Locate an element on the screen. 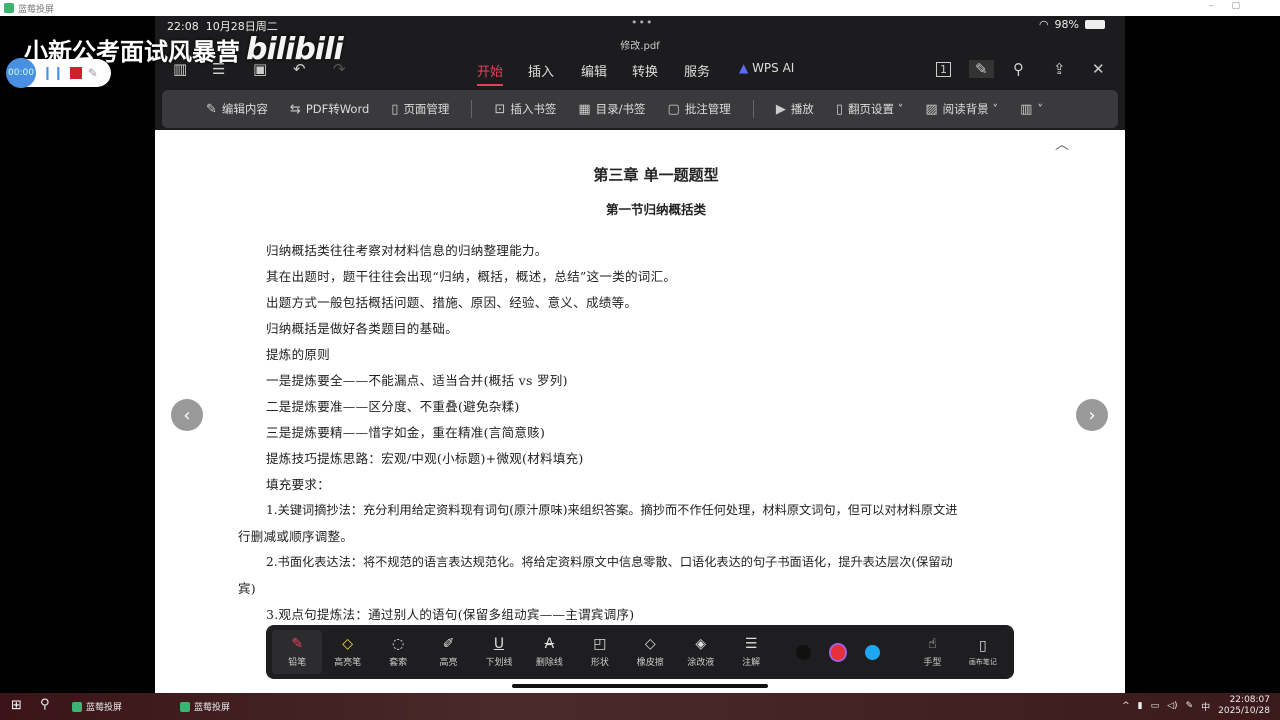 The height and width of the screenshot is (720, 1280). color-blue is located at coordinates (872, 652).